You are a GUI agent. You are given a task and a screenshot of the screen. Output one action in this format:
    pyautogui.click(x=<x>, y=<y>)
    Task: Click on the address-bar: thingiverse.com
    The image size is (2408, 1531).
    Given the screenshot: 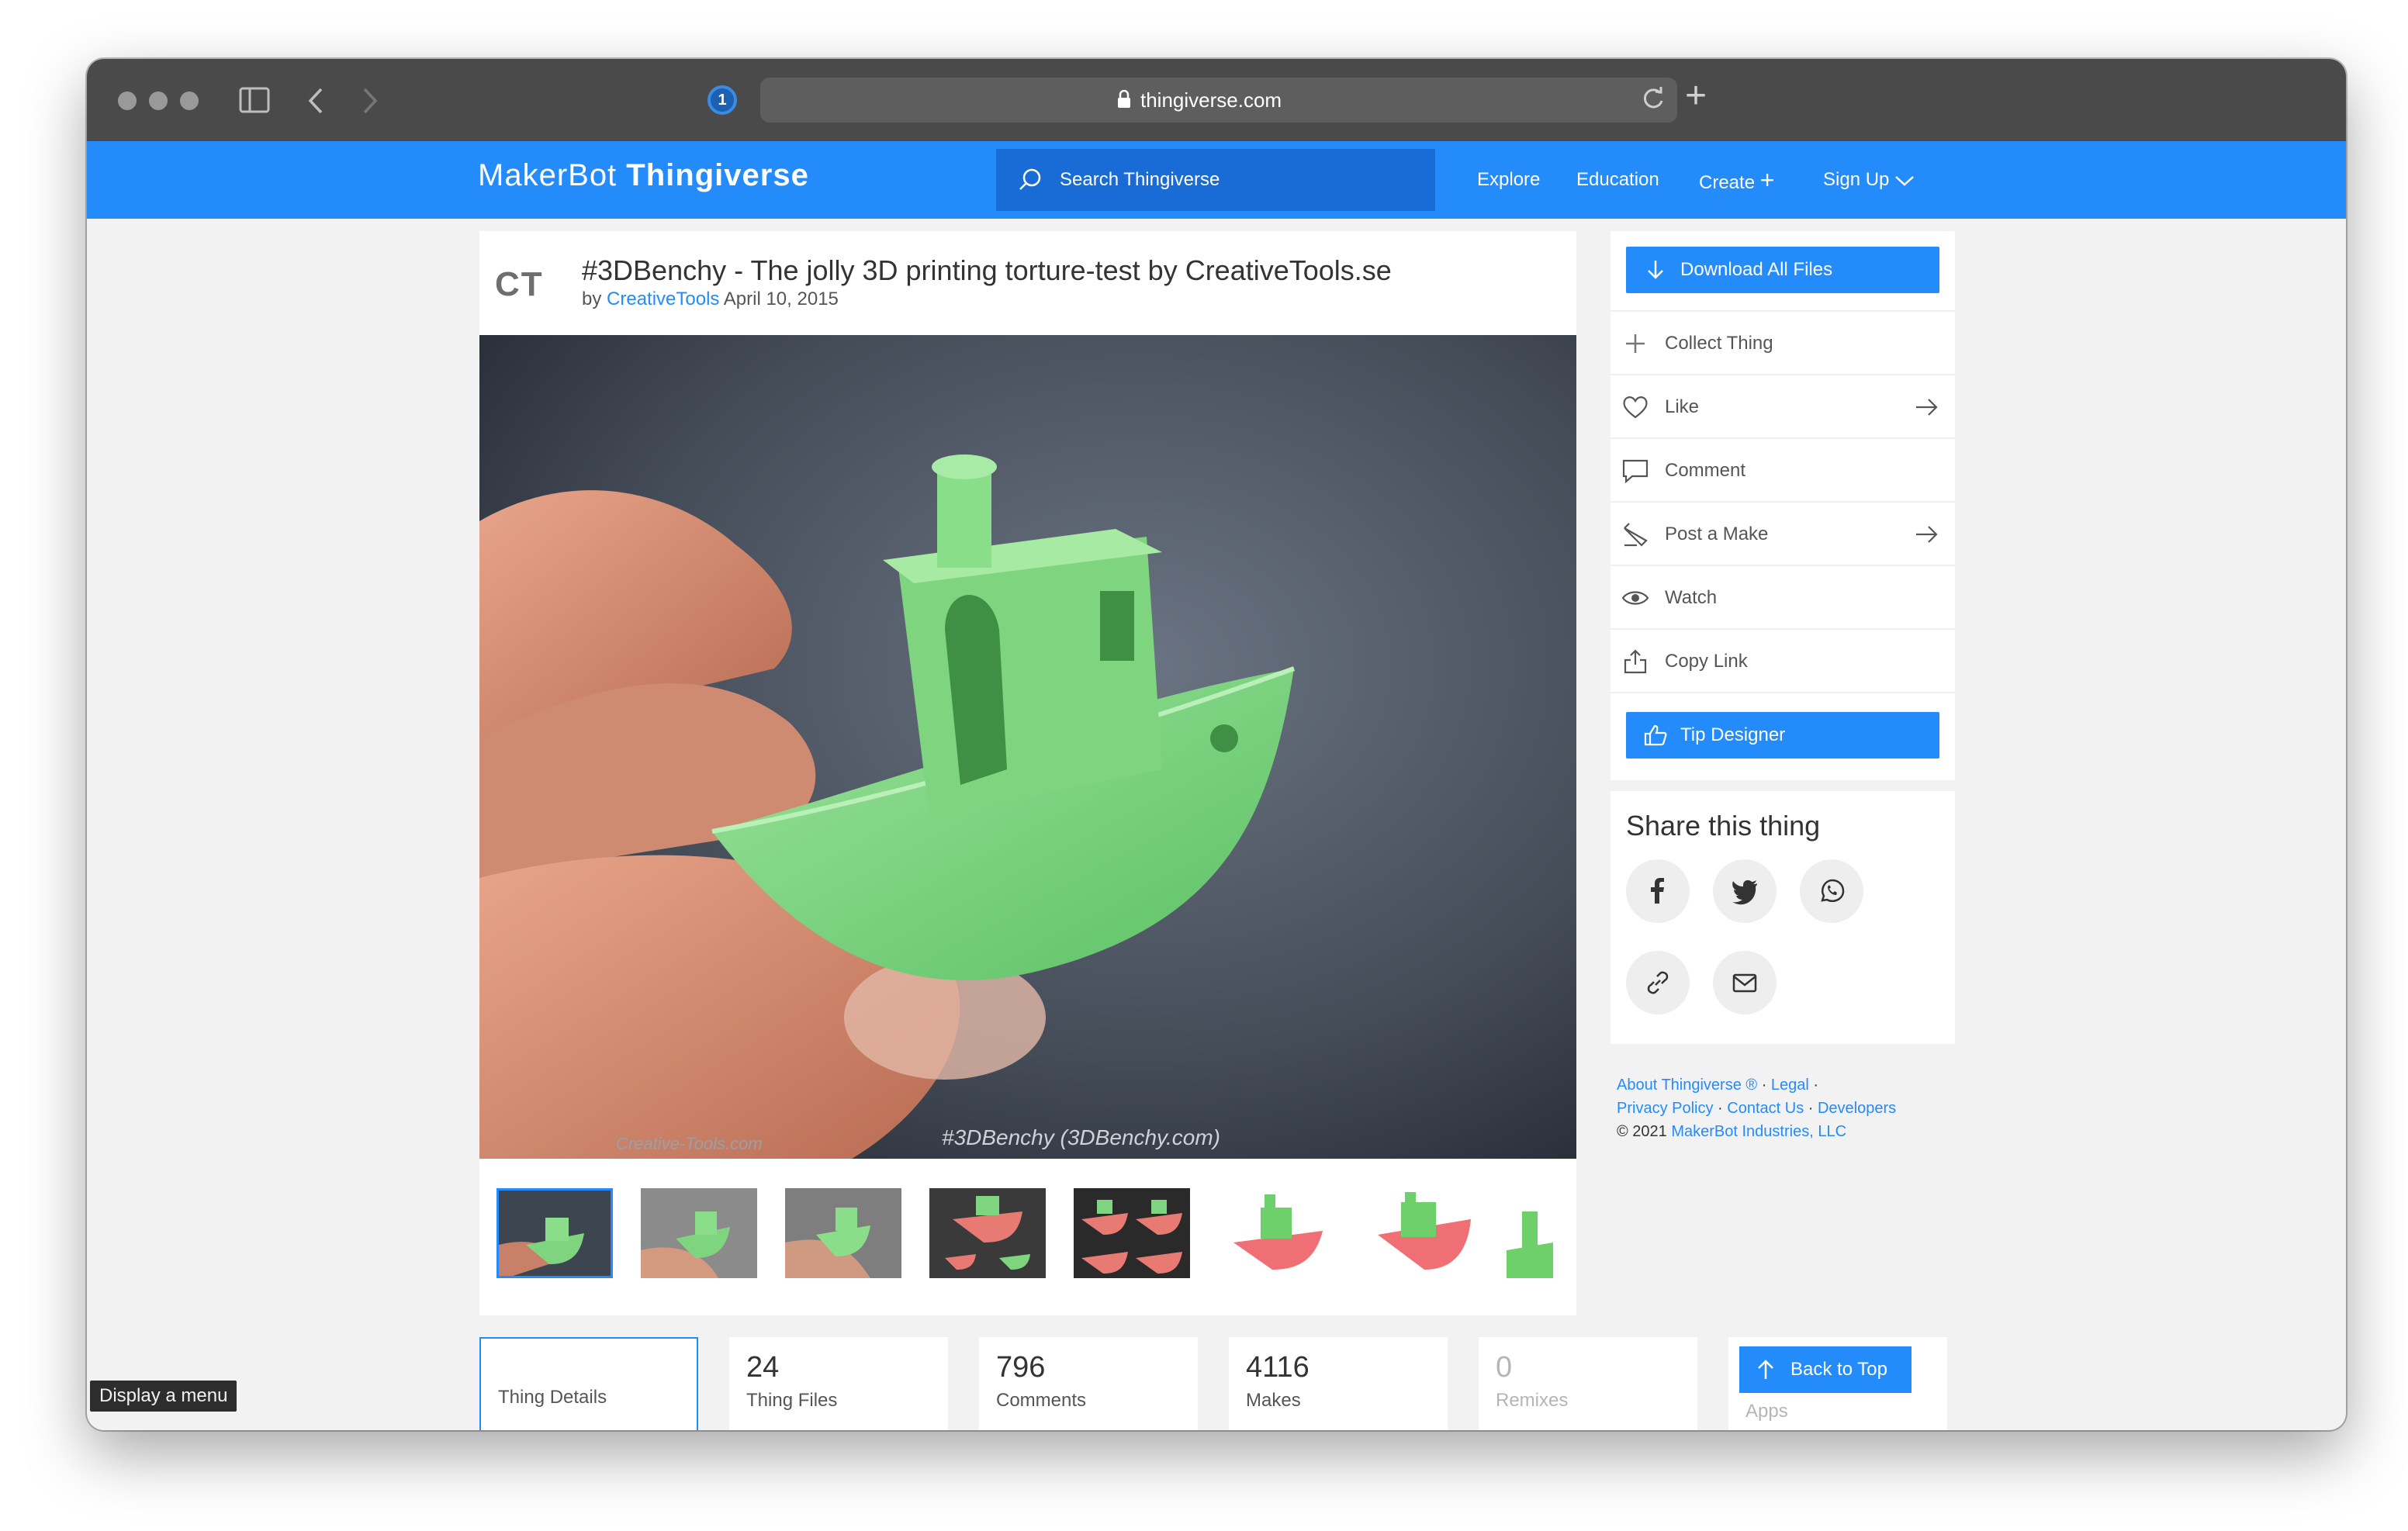 What is the action you would take?
    pyautogui.click(x=1218, y=100)
    